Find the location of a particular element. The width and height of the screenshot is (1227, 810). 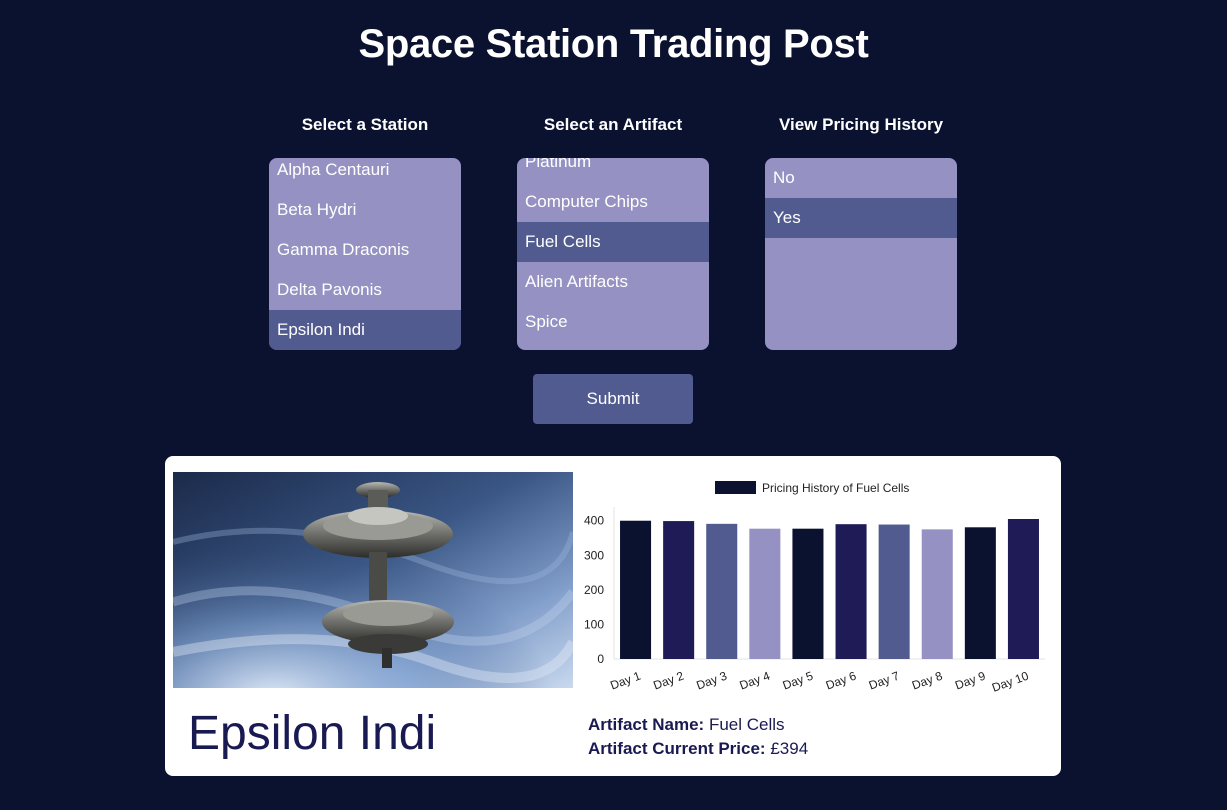

artifact-name-label: Artifact Name: is located at coordinates (646, 724).